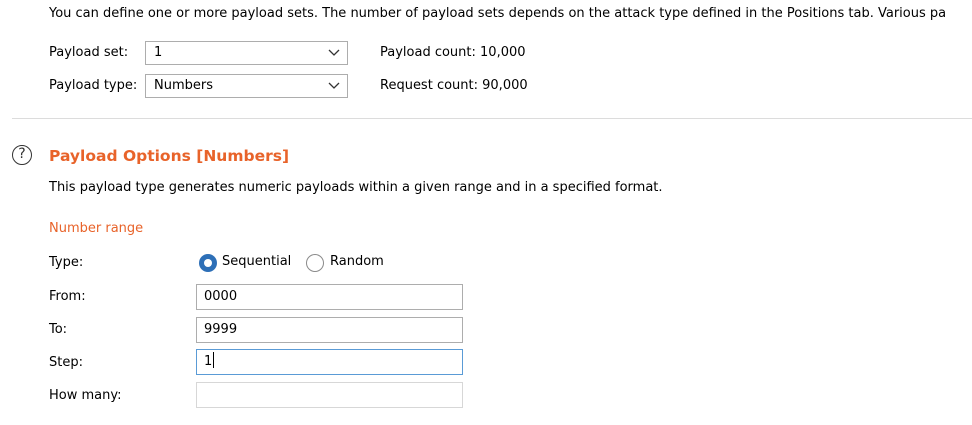  I want to click on to-value: 9999, so click(221, 329).